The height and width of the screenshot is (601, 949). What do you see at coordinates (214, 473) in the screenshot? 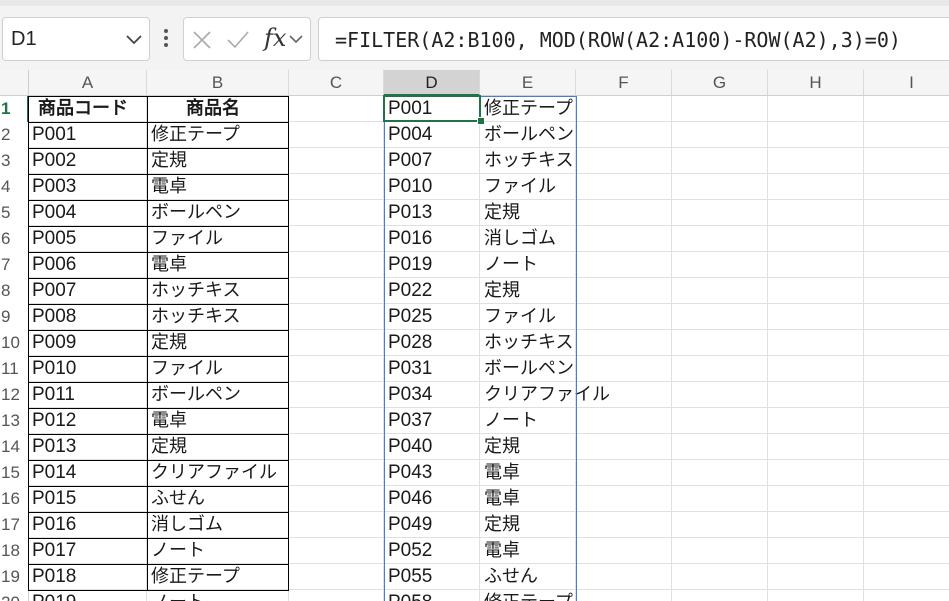
I see `cell-product-name: クリアファイル` at bounding box center [214, 473].